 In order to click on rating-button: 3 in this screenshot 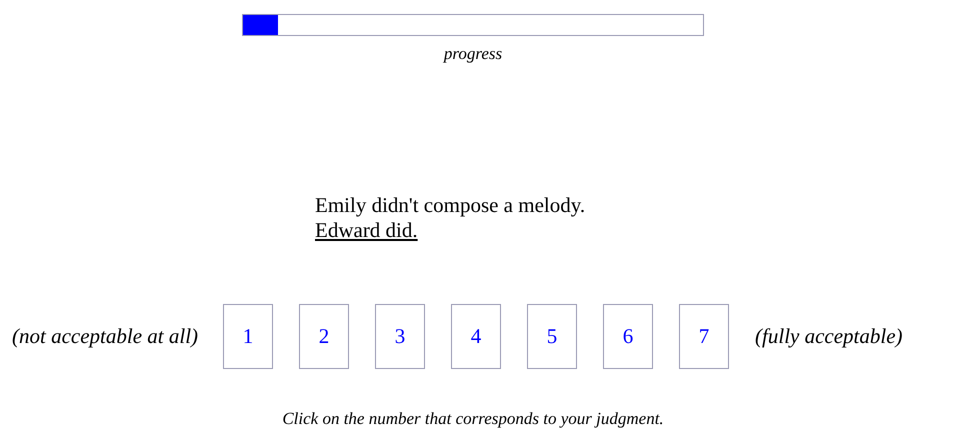, I will do `click(400, 336)`.